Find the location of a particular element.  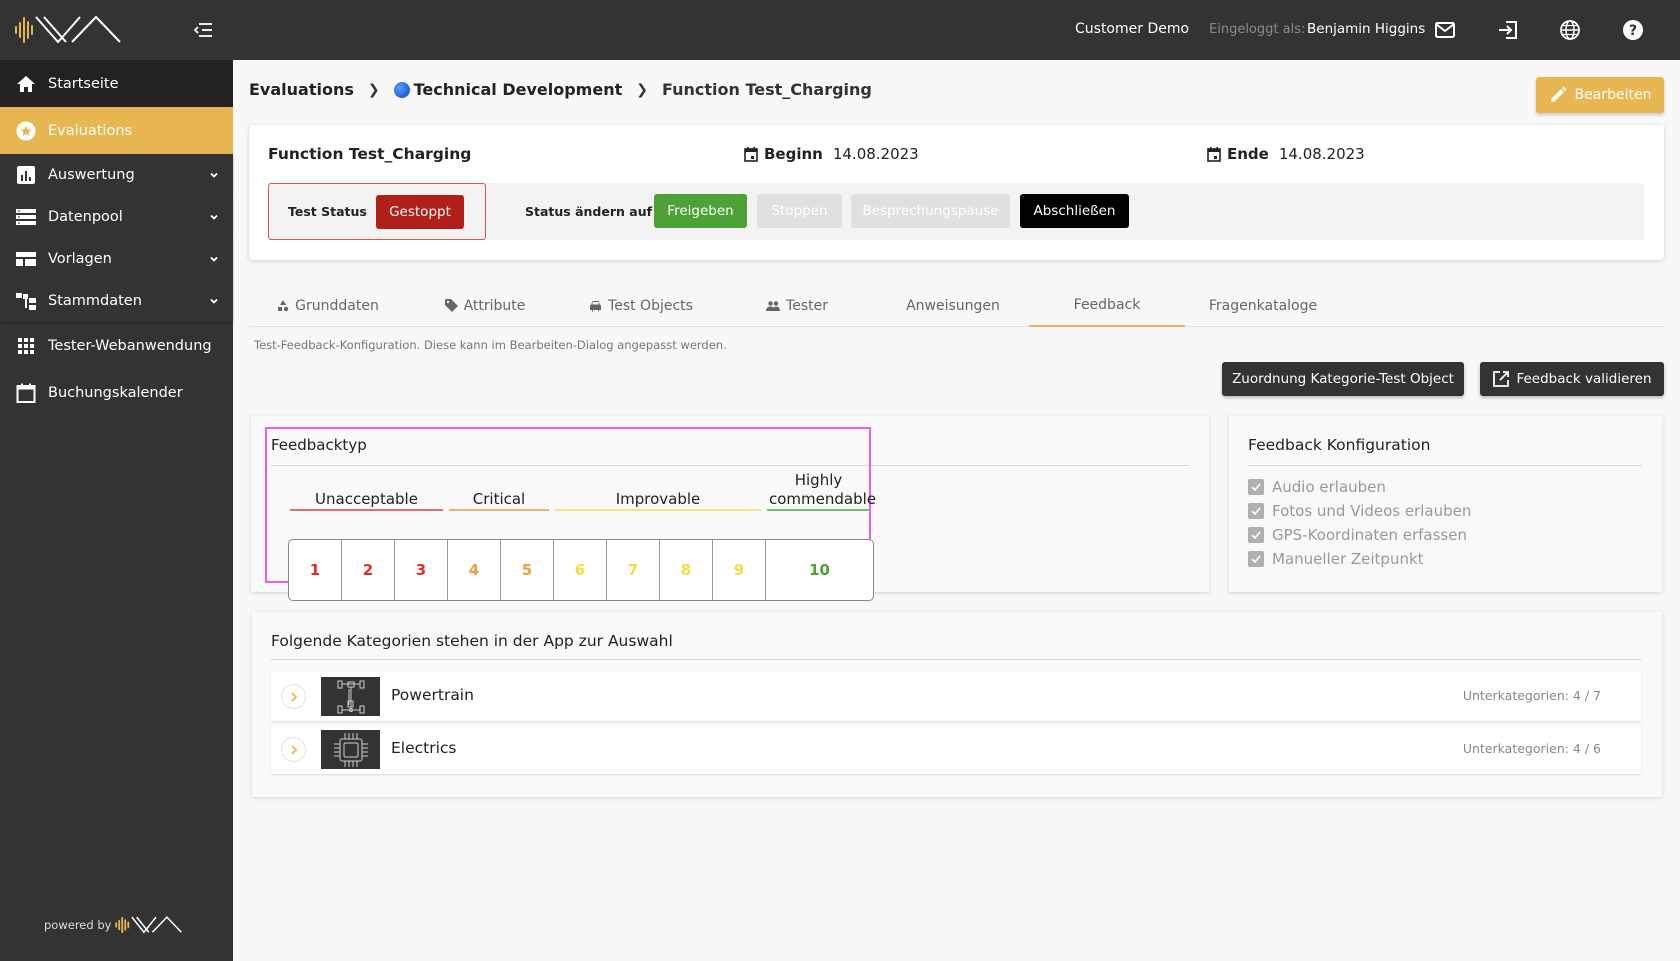

sidebar-item-label: Tester-Webanwendung is located at coordinates (130, 346).